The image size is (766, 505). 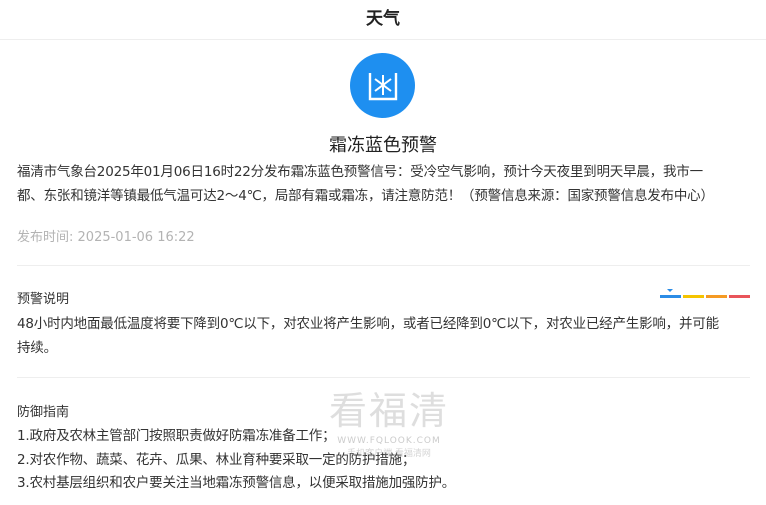 I want to click on description-title: 预警说明, so click(x=43, y=299).